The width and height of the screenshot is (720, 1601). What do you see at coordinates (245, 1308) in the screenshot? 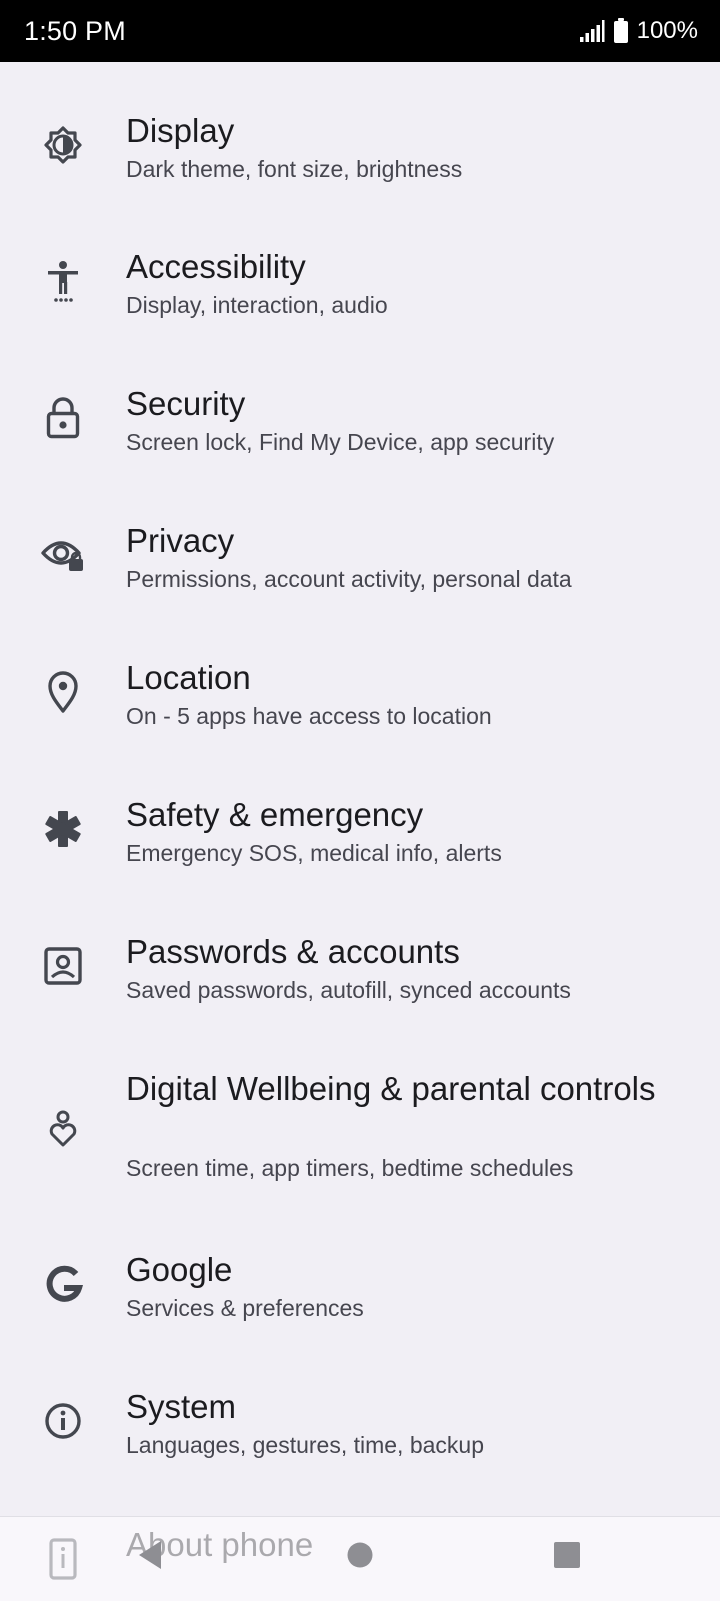
I see `settings-item-summary: Services & preferences` at bounding box center [245, 1308].